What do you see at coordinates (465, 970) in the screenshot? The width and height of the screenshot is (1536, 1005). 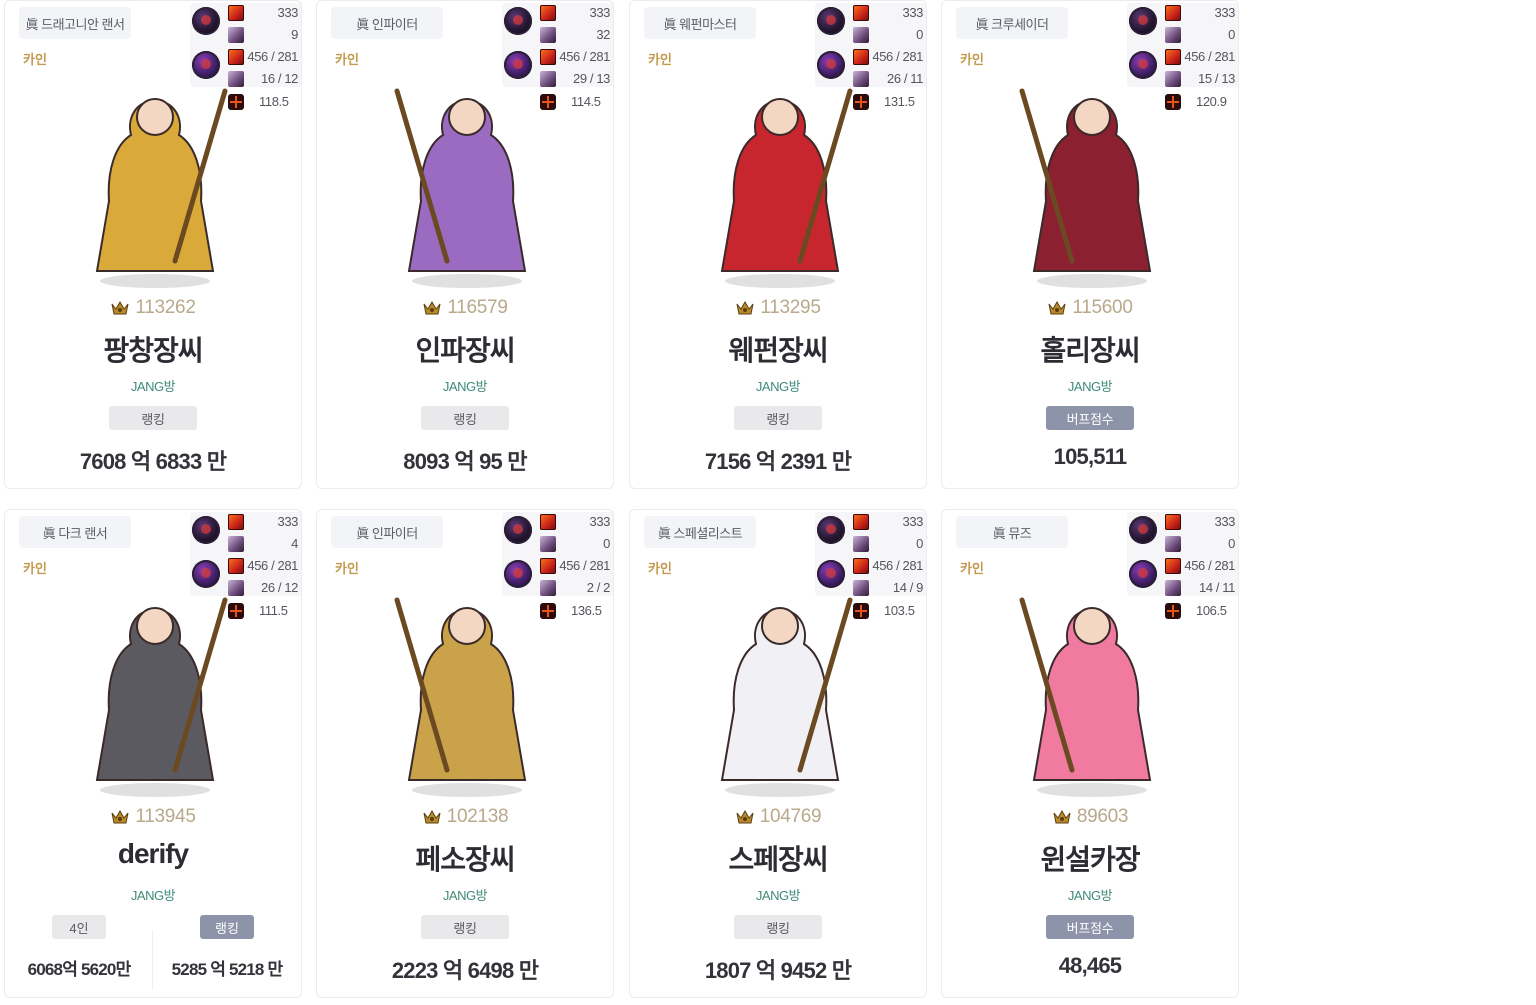 I see `damage-value: 2223 억 6498 만` at bounding box center [465, 970].